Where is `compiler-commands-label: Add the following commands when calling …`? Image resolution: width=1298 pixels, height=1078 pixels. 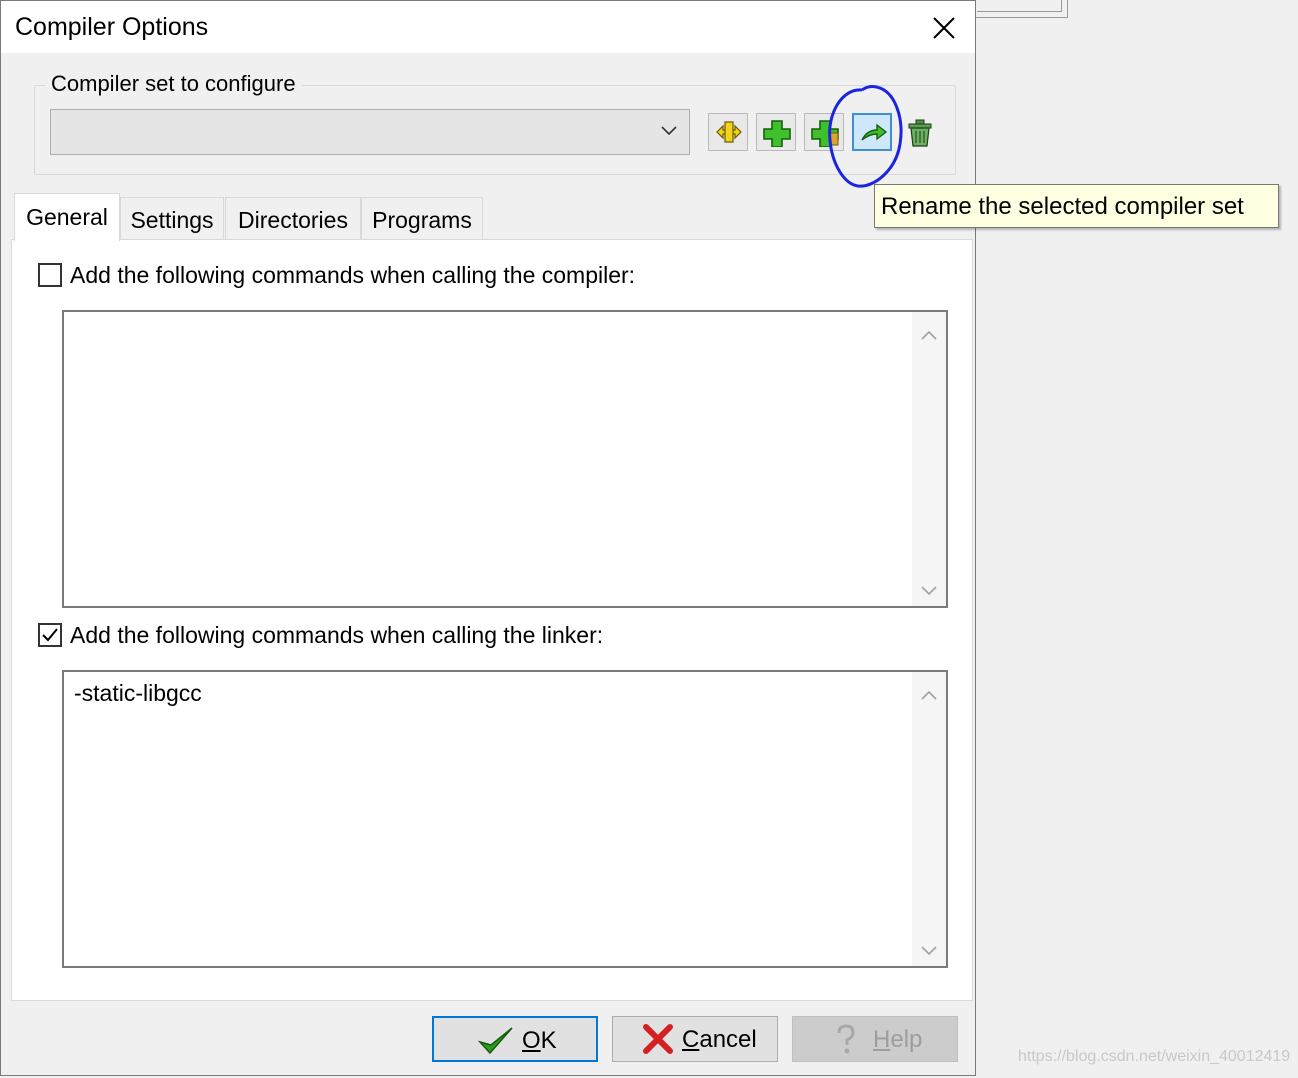 compiler-commands-label: Add the following commands when calling … is located at coordinates (353, 275).